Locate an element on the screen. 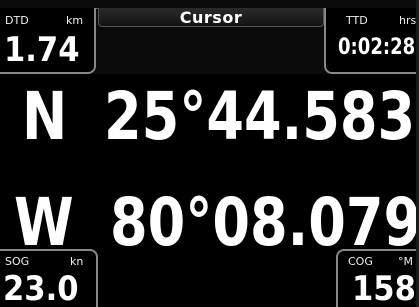 This screenshot has width=419, height=307. ttd-label: TTD is located at coordinates (357, 20).